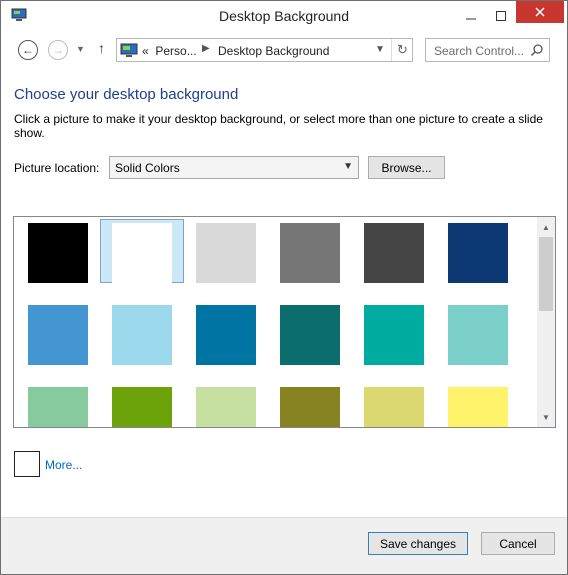  Describe the element at coordinates (147, 168) in the screenshot. I see `picture-location-value: Solid Colors` at that location.